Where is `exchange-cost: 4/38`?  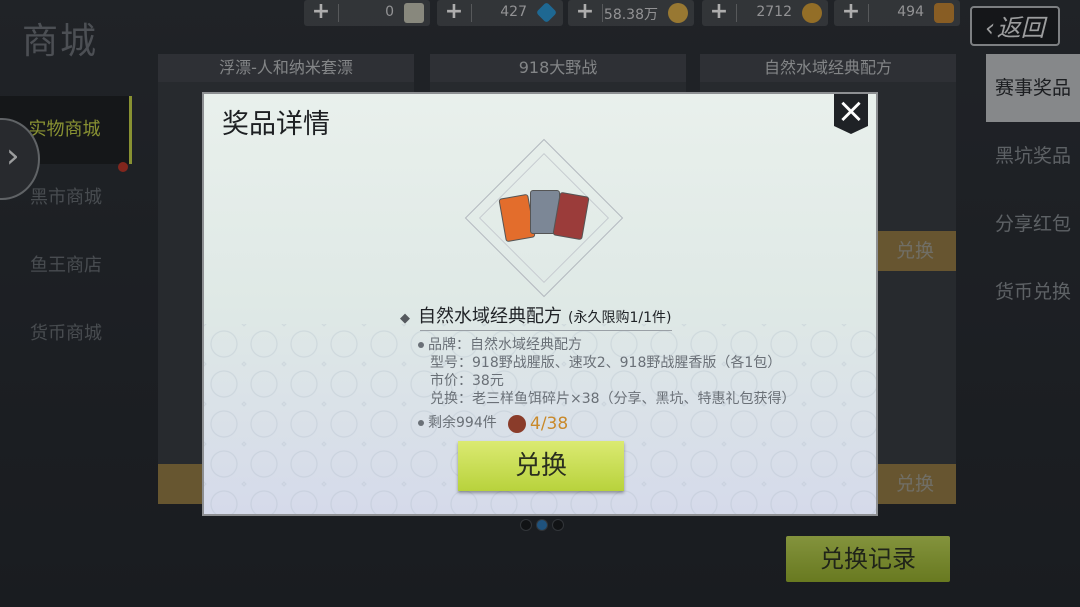
exchange-cost: 4/38 is located at coordinates (538, 424).